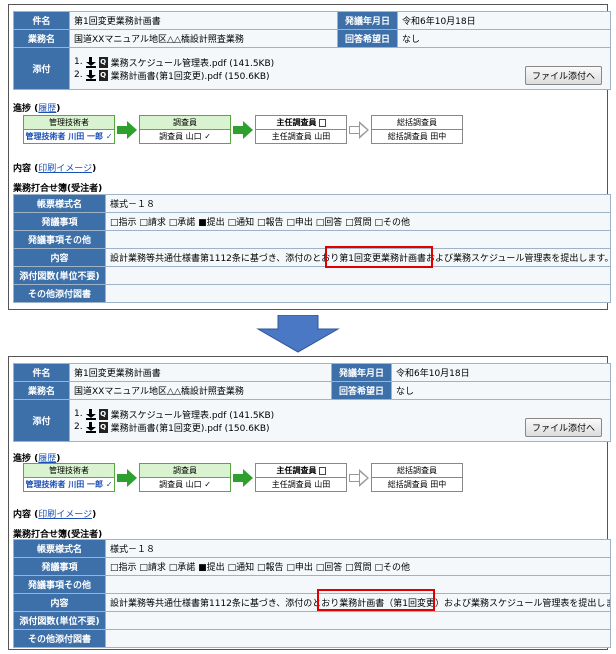  I want to click on history-link: 履歴, so click(47, 109).